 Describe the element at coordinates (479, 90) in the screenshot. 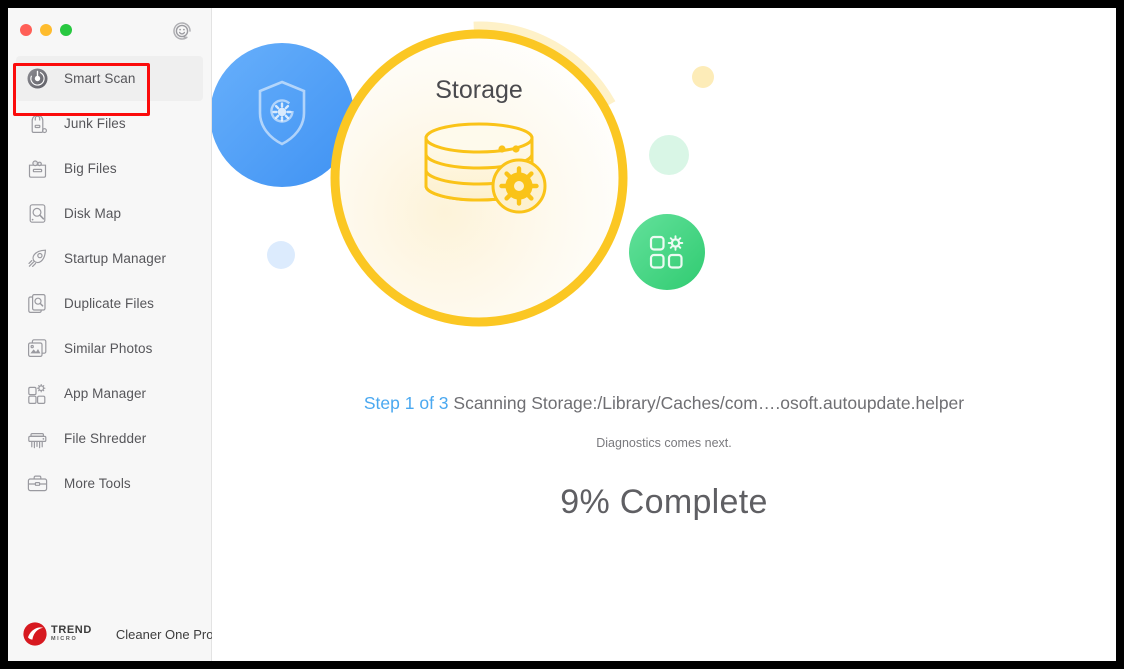

I see `ring-label: Storage` at that location.